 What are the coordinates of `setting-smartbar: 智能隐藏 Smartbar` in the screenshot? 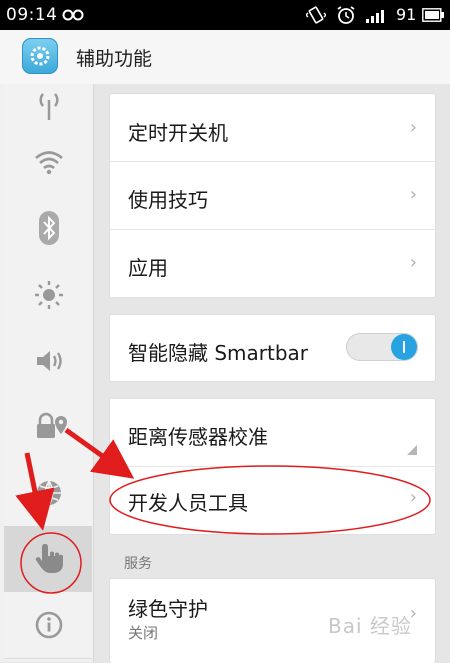 It's located at (272, 348).